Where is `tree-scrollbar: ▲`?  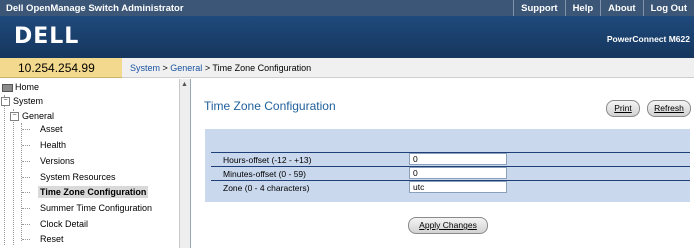
tree-scrollbar: ▲ is located at coordinates (184, 163).